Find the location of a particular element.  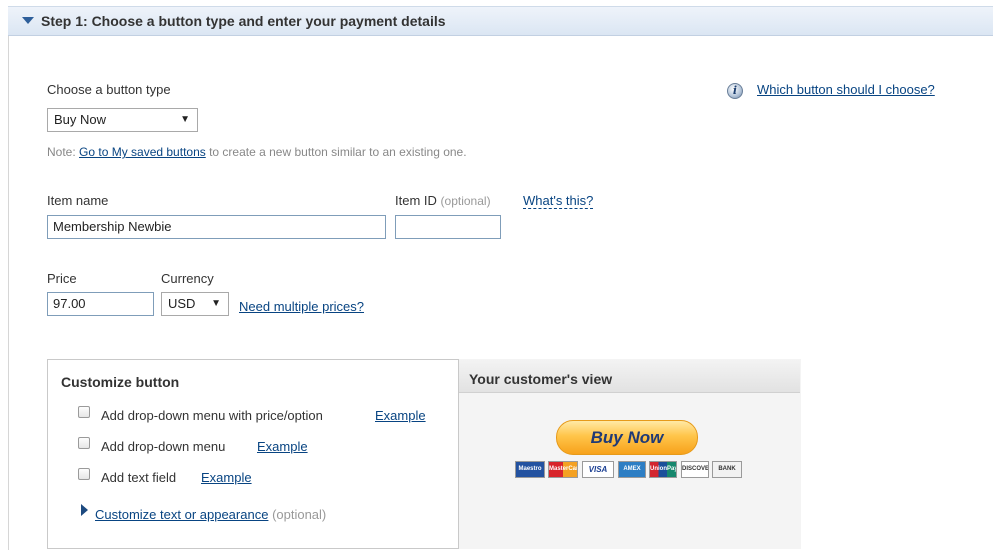

customize-title: Customize button is located at coordinates (120, 382).